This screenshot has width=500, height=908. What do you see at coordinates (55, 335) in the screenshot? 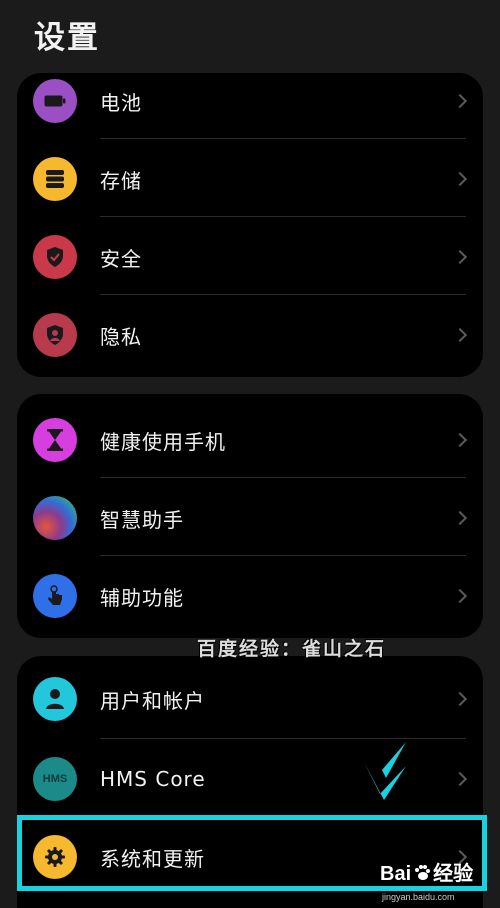
I see `privacy-icon` at bounding box center [55, 335].